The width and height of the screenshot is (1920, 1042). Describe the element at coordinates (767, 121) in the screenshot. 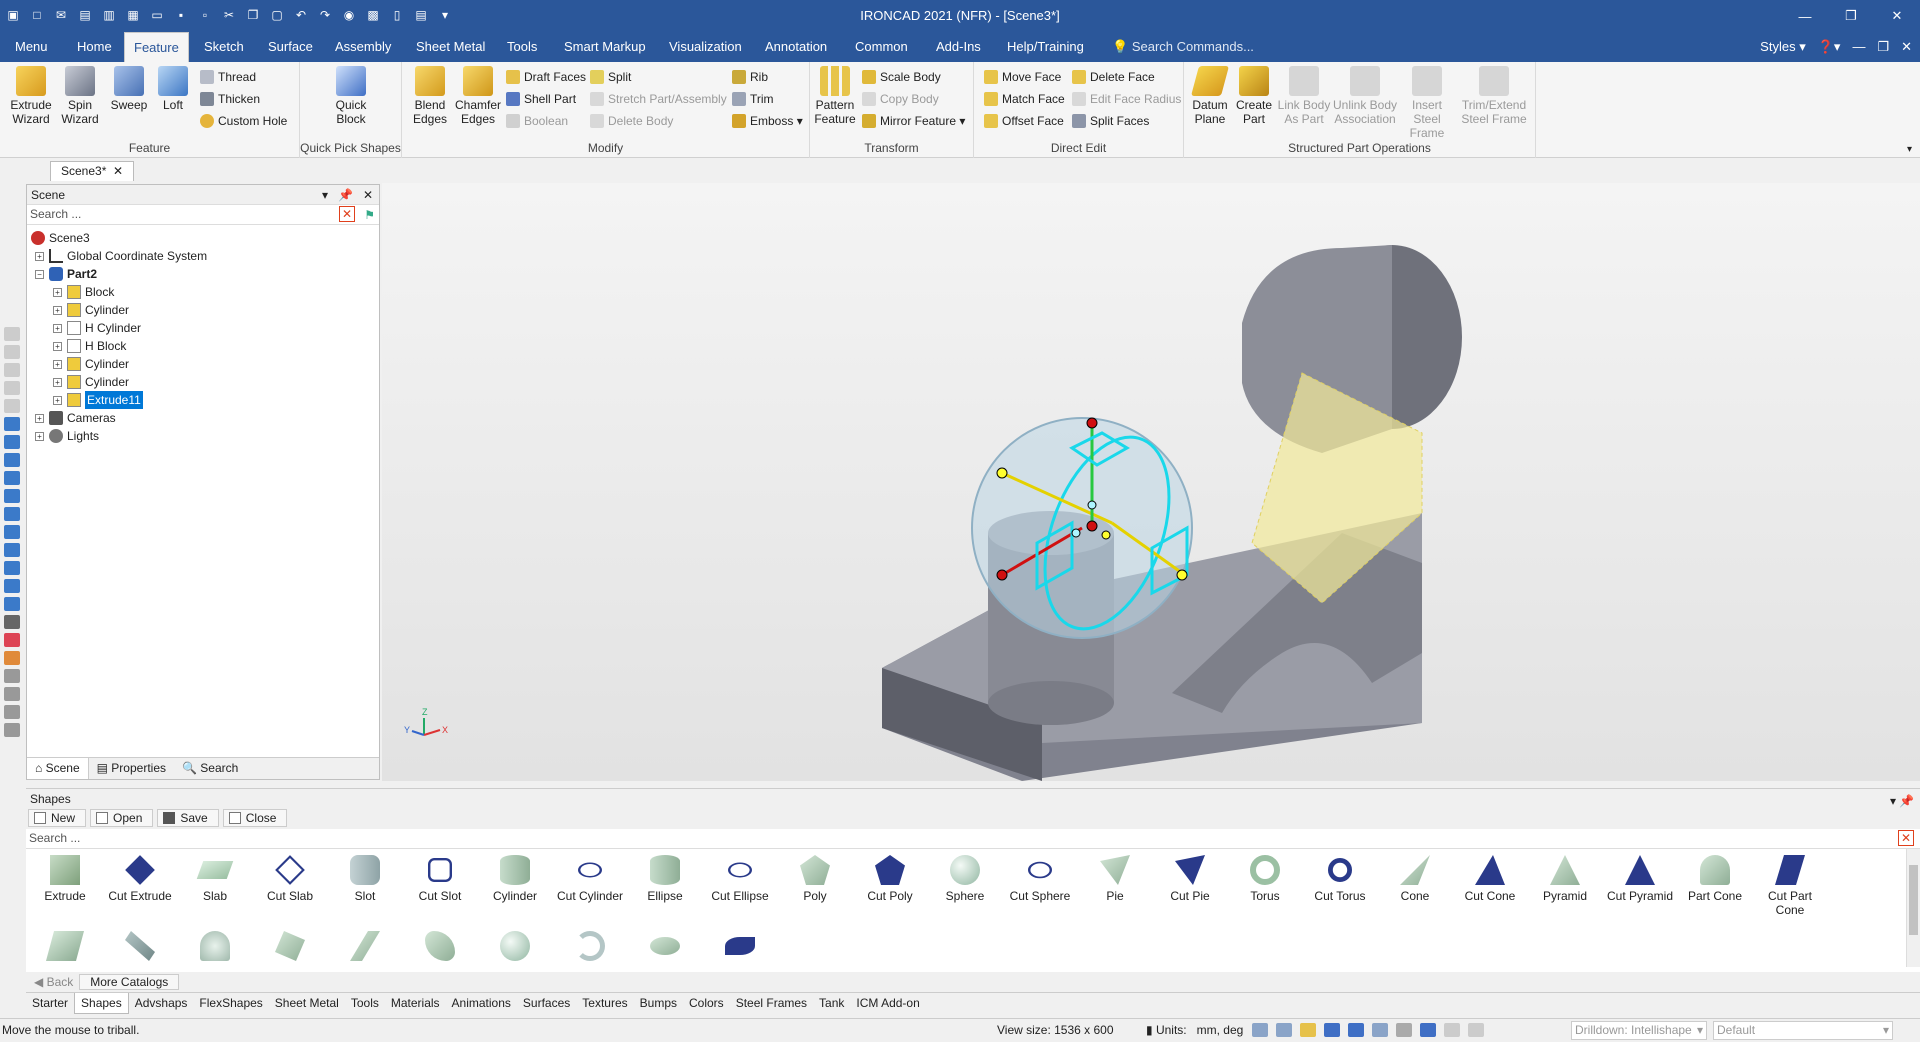

I see `emboss-button: Emboss ▾` at that location.